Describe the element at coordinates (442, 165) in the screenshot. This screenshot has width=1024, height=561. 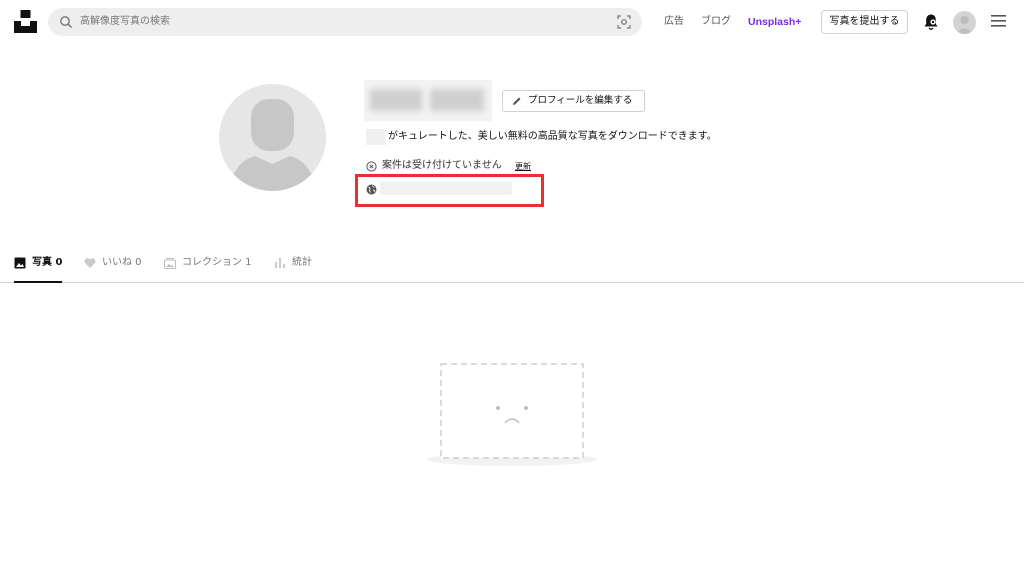
I see `hire-status: 案件は受け付けていません` at that location.